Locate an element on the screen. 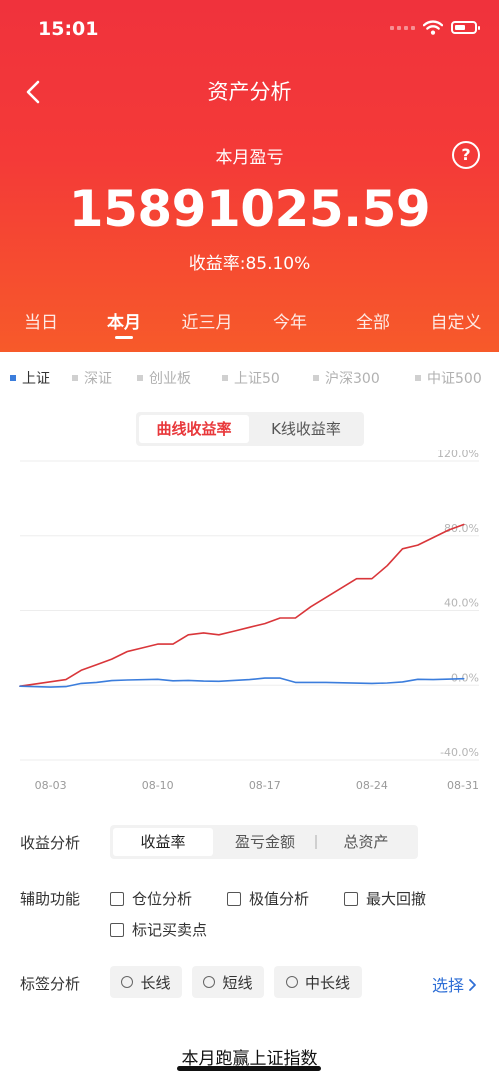  index-chinext: 创业板 is located at coordinates (164, 378).